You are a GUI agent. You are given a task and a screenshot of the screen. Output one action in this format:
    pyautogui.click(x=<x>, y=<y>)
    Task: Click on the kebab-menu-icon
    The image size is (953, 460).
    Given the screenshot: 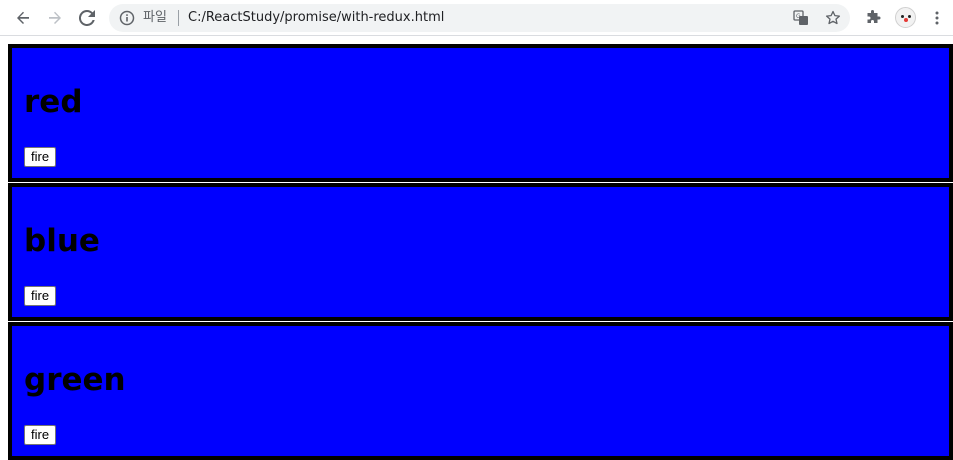 What is the action you would take?
    pyautogui.click(x=937, y=18)
    